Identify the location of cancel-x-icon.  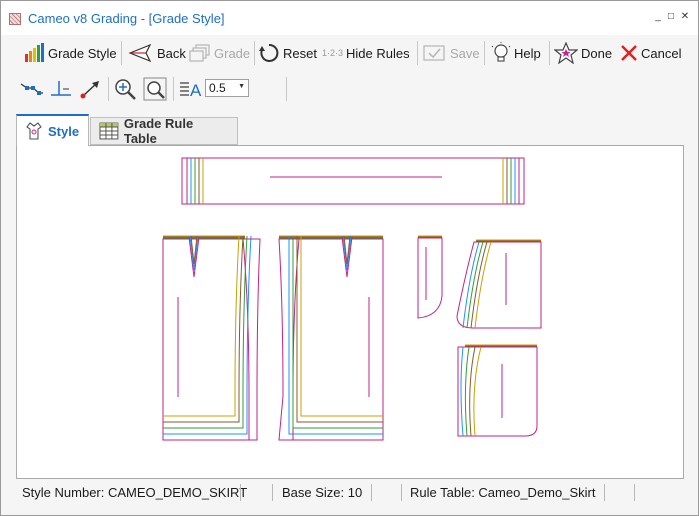
(629, 53).